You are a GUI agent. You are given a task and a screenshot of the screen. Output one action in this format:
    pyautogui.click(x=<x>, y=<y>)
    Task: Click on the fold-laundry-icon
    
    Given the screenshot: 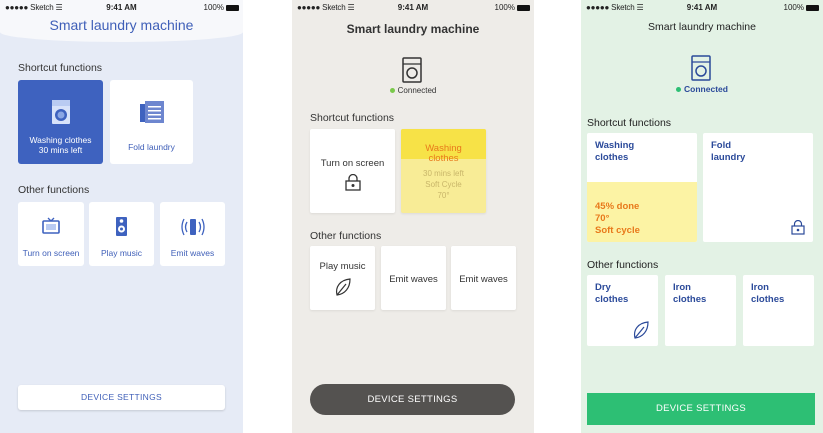 What is the action you would take?
    pyautogui.click(x=152, y=112)
    